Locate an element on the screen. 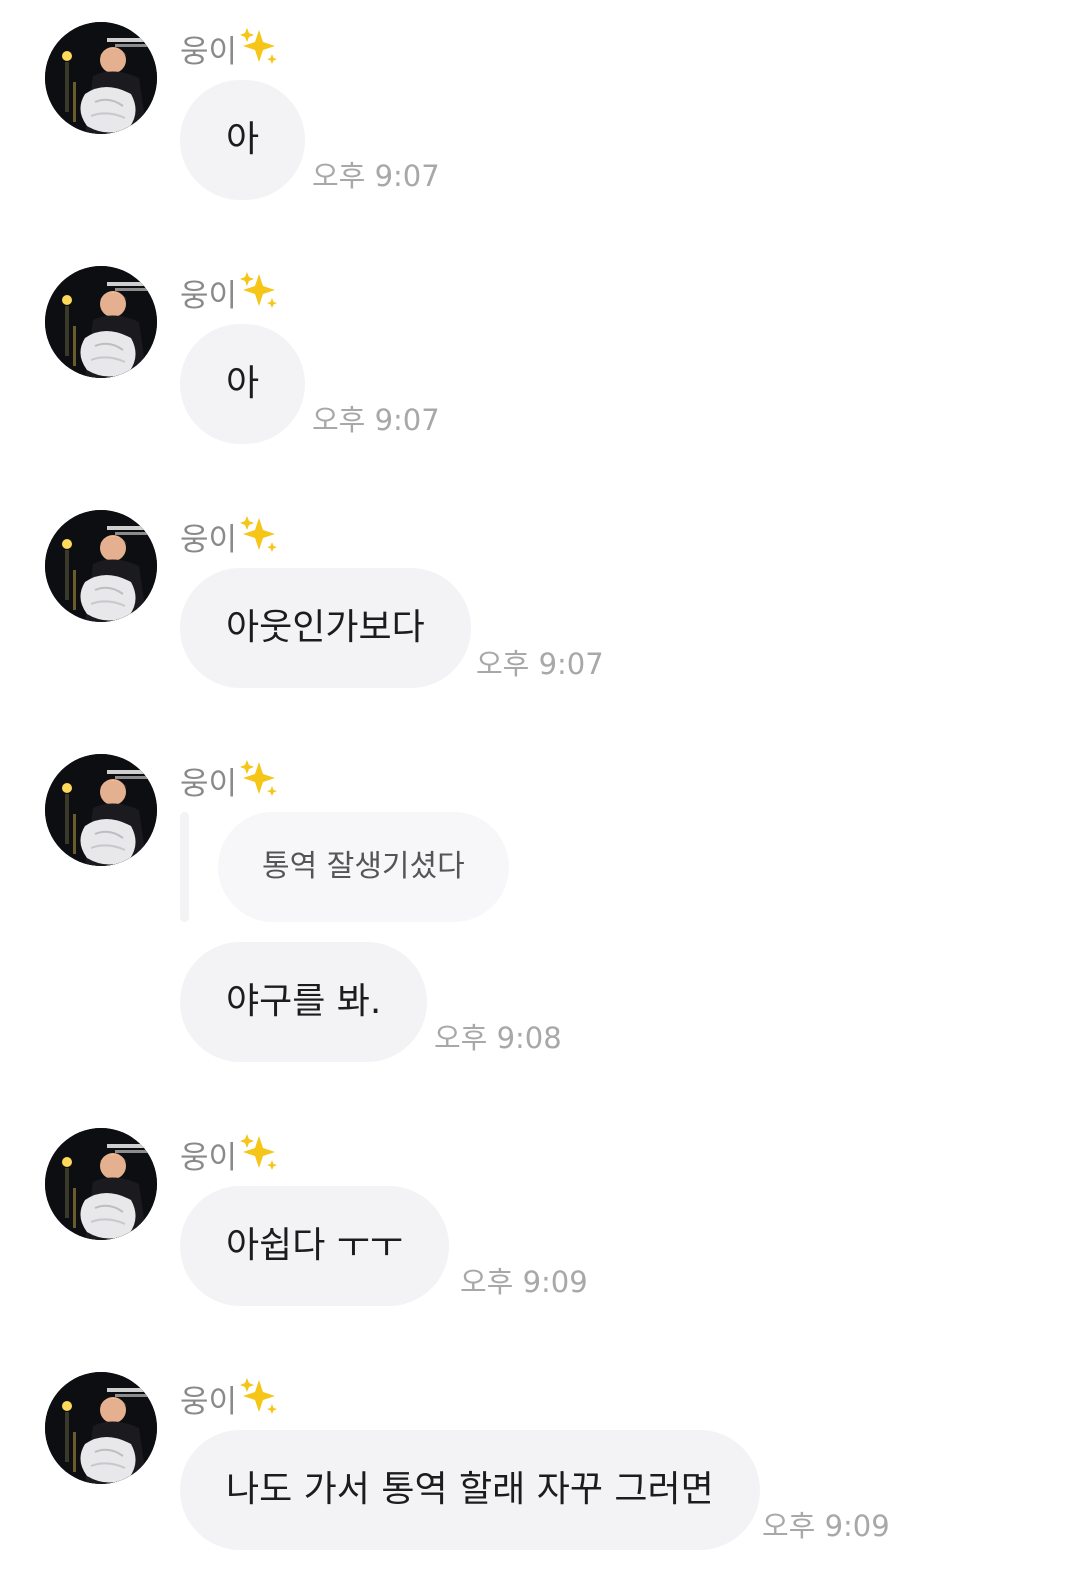  message-bubble: 나도 가서 통역 할래 자꾸 그러면 is located at coordinates (470, 1490).